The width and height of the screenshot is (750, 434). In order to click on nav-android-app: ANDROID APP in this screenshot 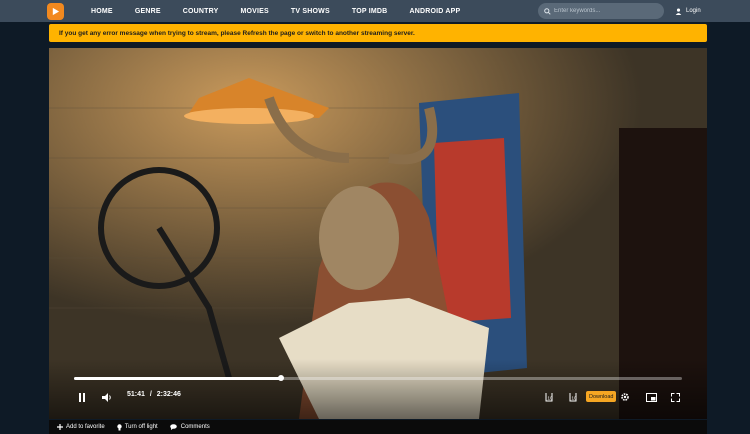, I will do `click(434, 11)`.